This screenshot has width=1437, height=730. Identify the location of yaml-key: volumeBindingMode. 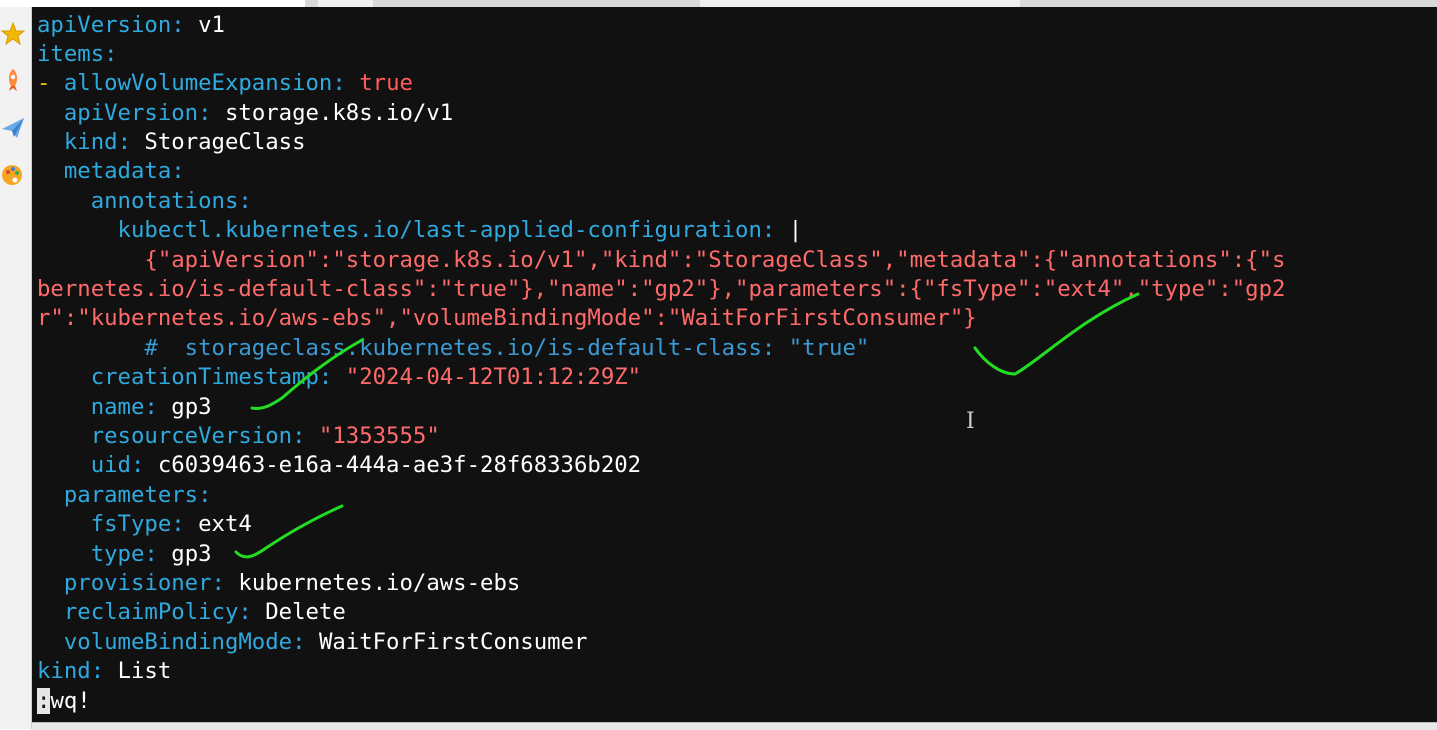
(178, 642).